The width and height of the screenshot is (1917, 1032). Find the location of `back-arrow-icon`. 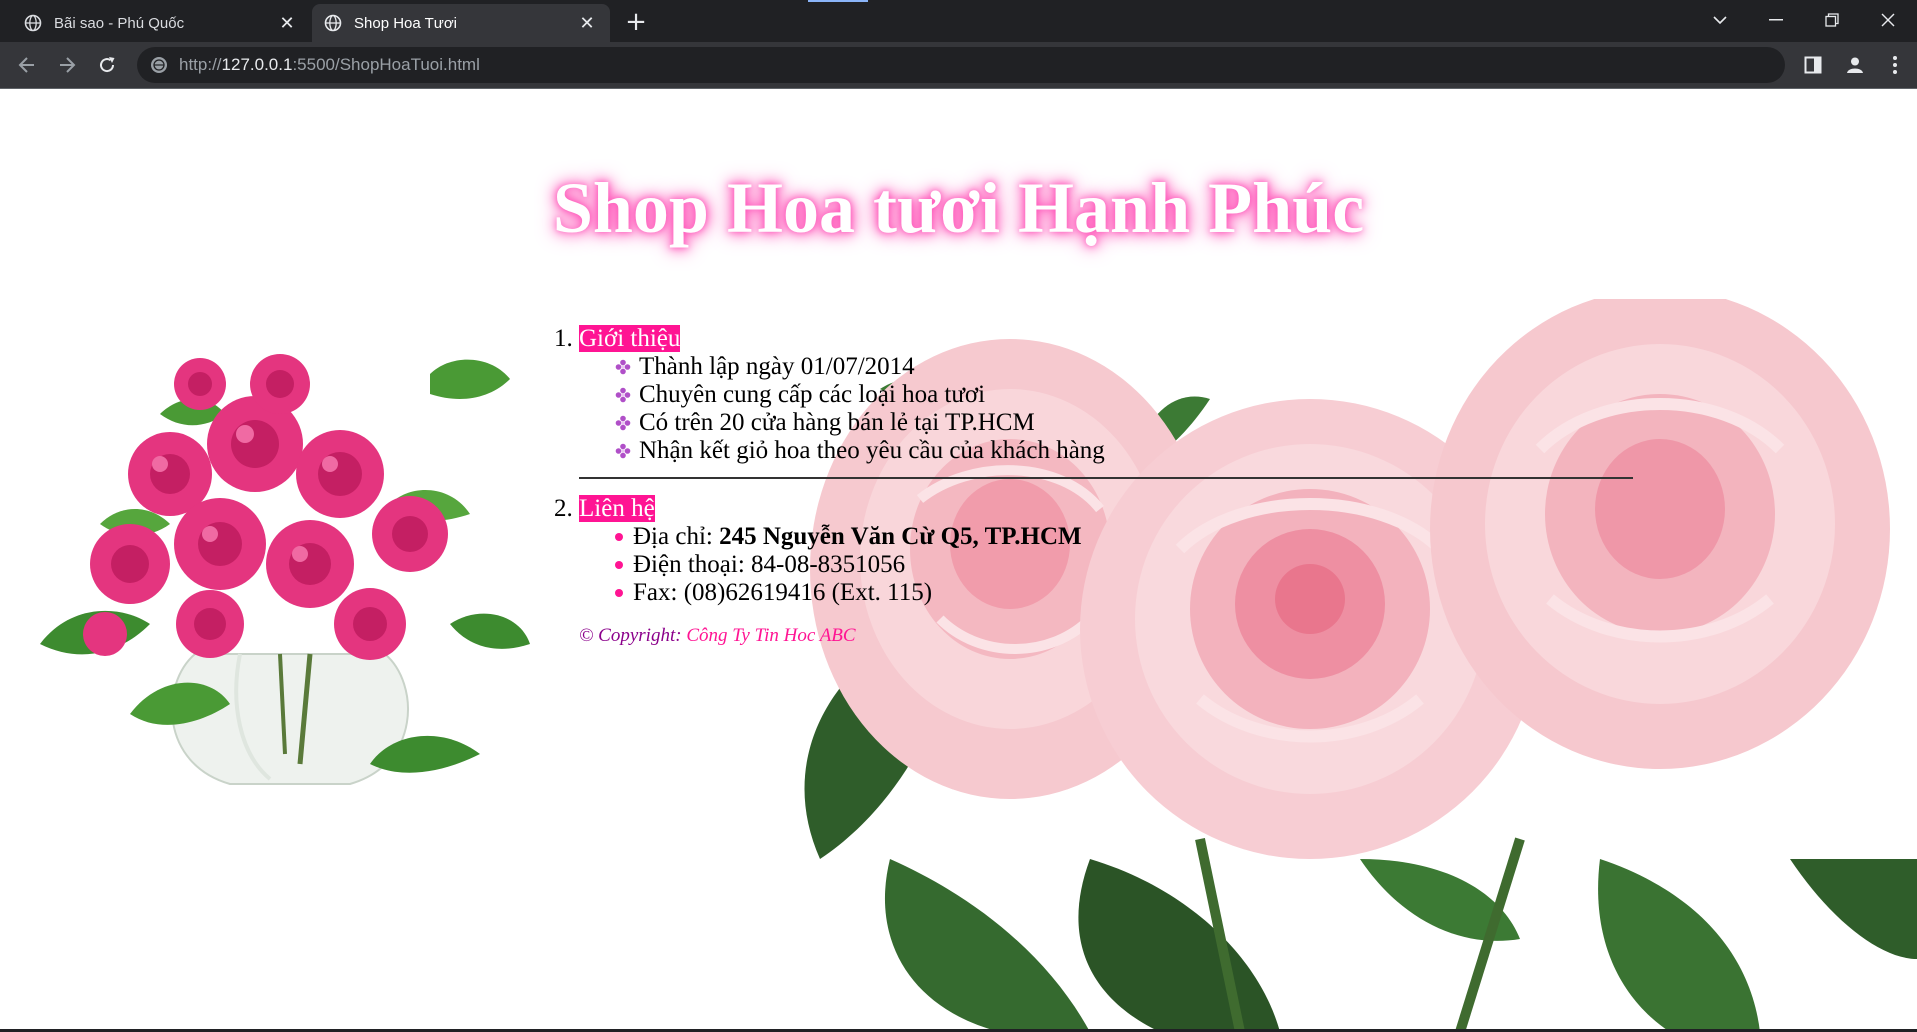

back-arrow-icon is located at coordinates (27, 65).